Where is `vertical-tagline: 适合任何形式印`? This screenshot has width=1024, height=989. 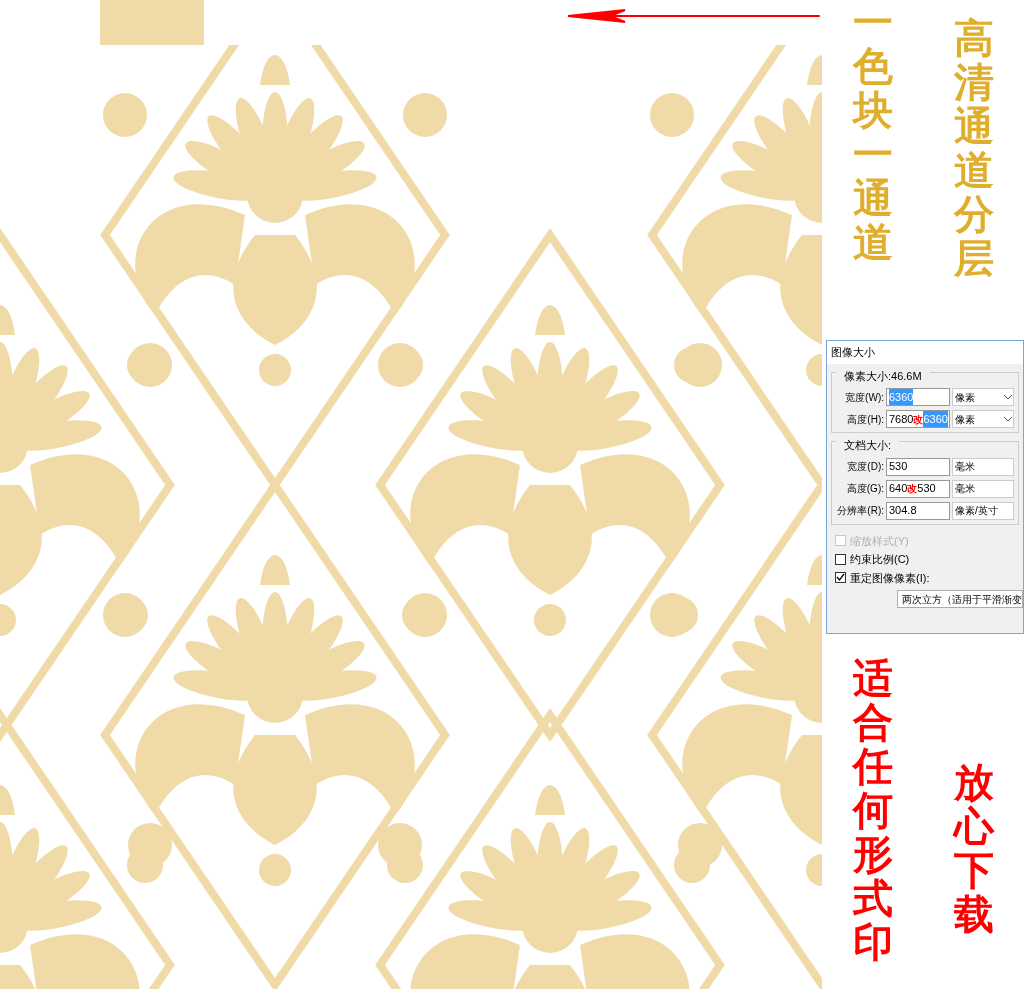 vertical-tagline: 适合任何形式印 is located at coordinates (872, 810).